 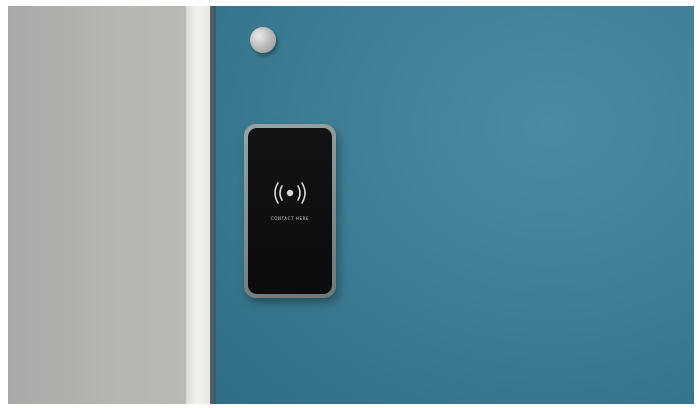 I want to click on white-door-frame, so click(x=198, y=205).